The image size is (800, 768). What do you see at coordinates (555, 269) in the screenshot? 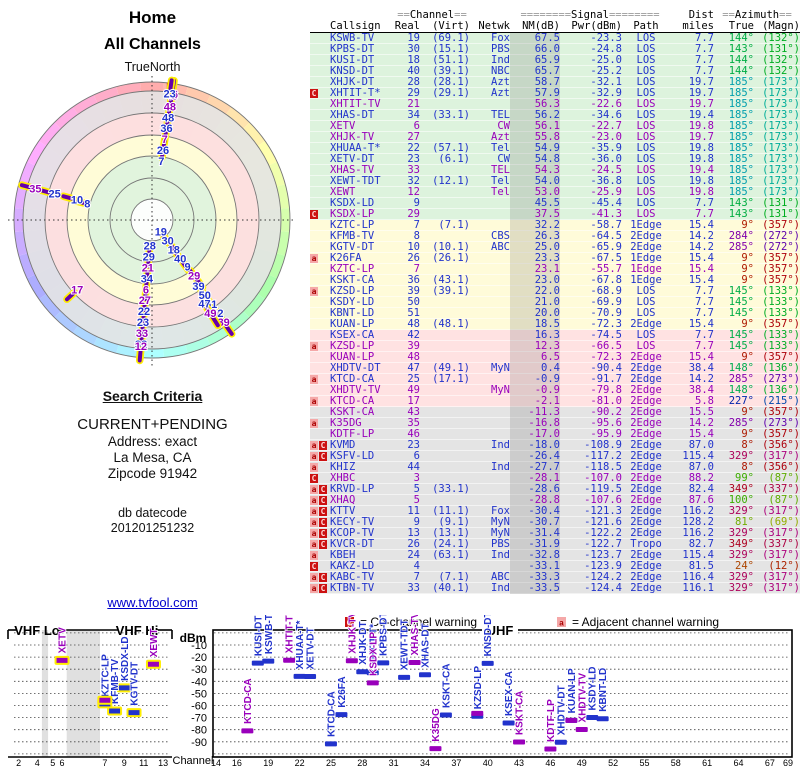
I see `table-row: KZTC-LP 7 23.1 -55.7 1Edge 15.4 9° (357°)` at bounding box center [555, 269].